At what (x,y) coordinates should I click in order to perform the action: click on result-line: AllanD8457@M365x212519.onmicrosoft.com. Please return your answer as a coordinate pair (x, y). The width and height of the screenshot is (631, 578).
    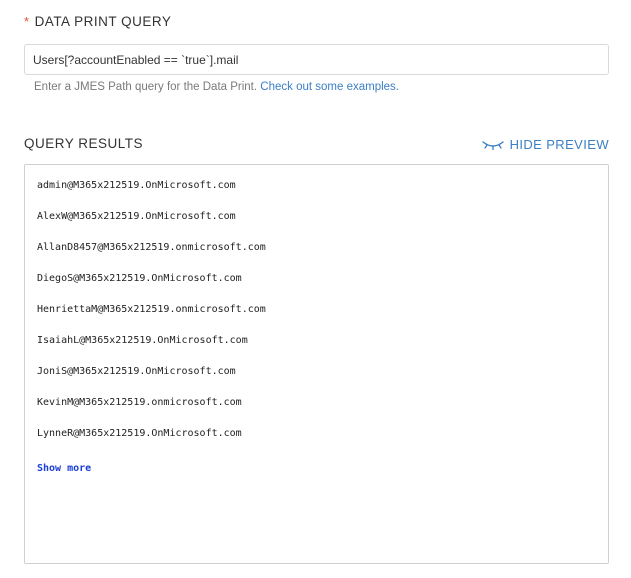
    Looking at the image, I should click on (151, 247).